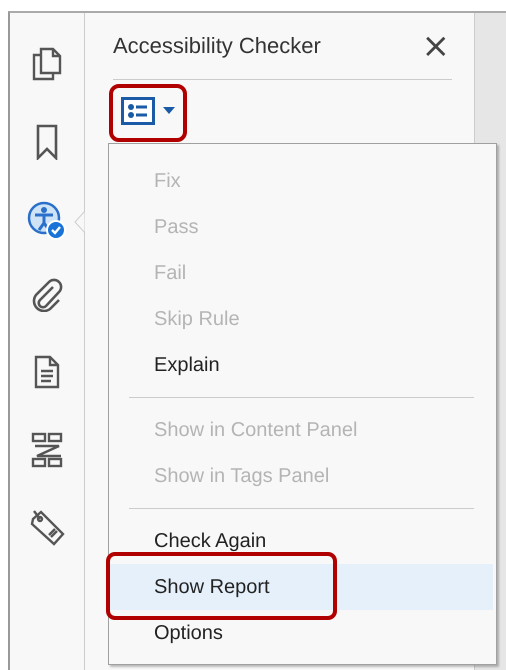  I want to click on document-icon, so click(47, 372).